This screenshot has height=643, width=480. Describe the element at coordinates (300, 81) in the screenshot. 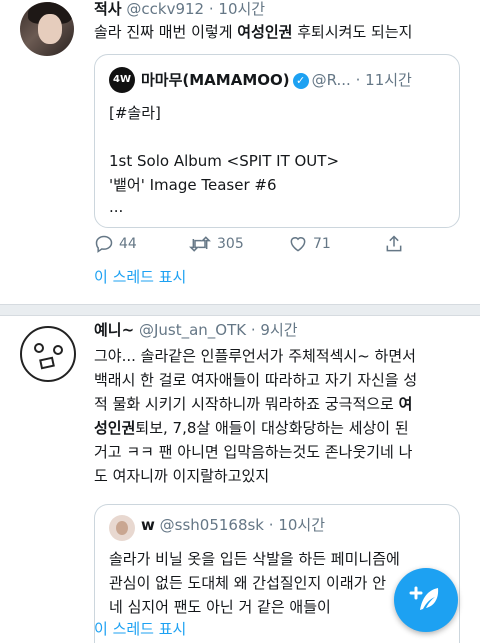

I see `verified-badge-icon: ✓` at that location.